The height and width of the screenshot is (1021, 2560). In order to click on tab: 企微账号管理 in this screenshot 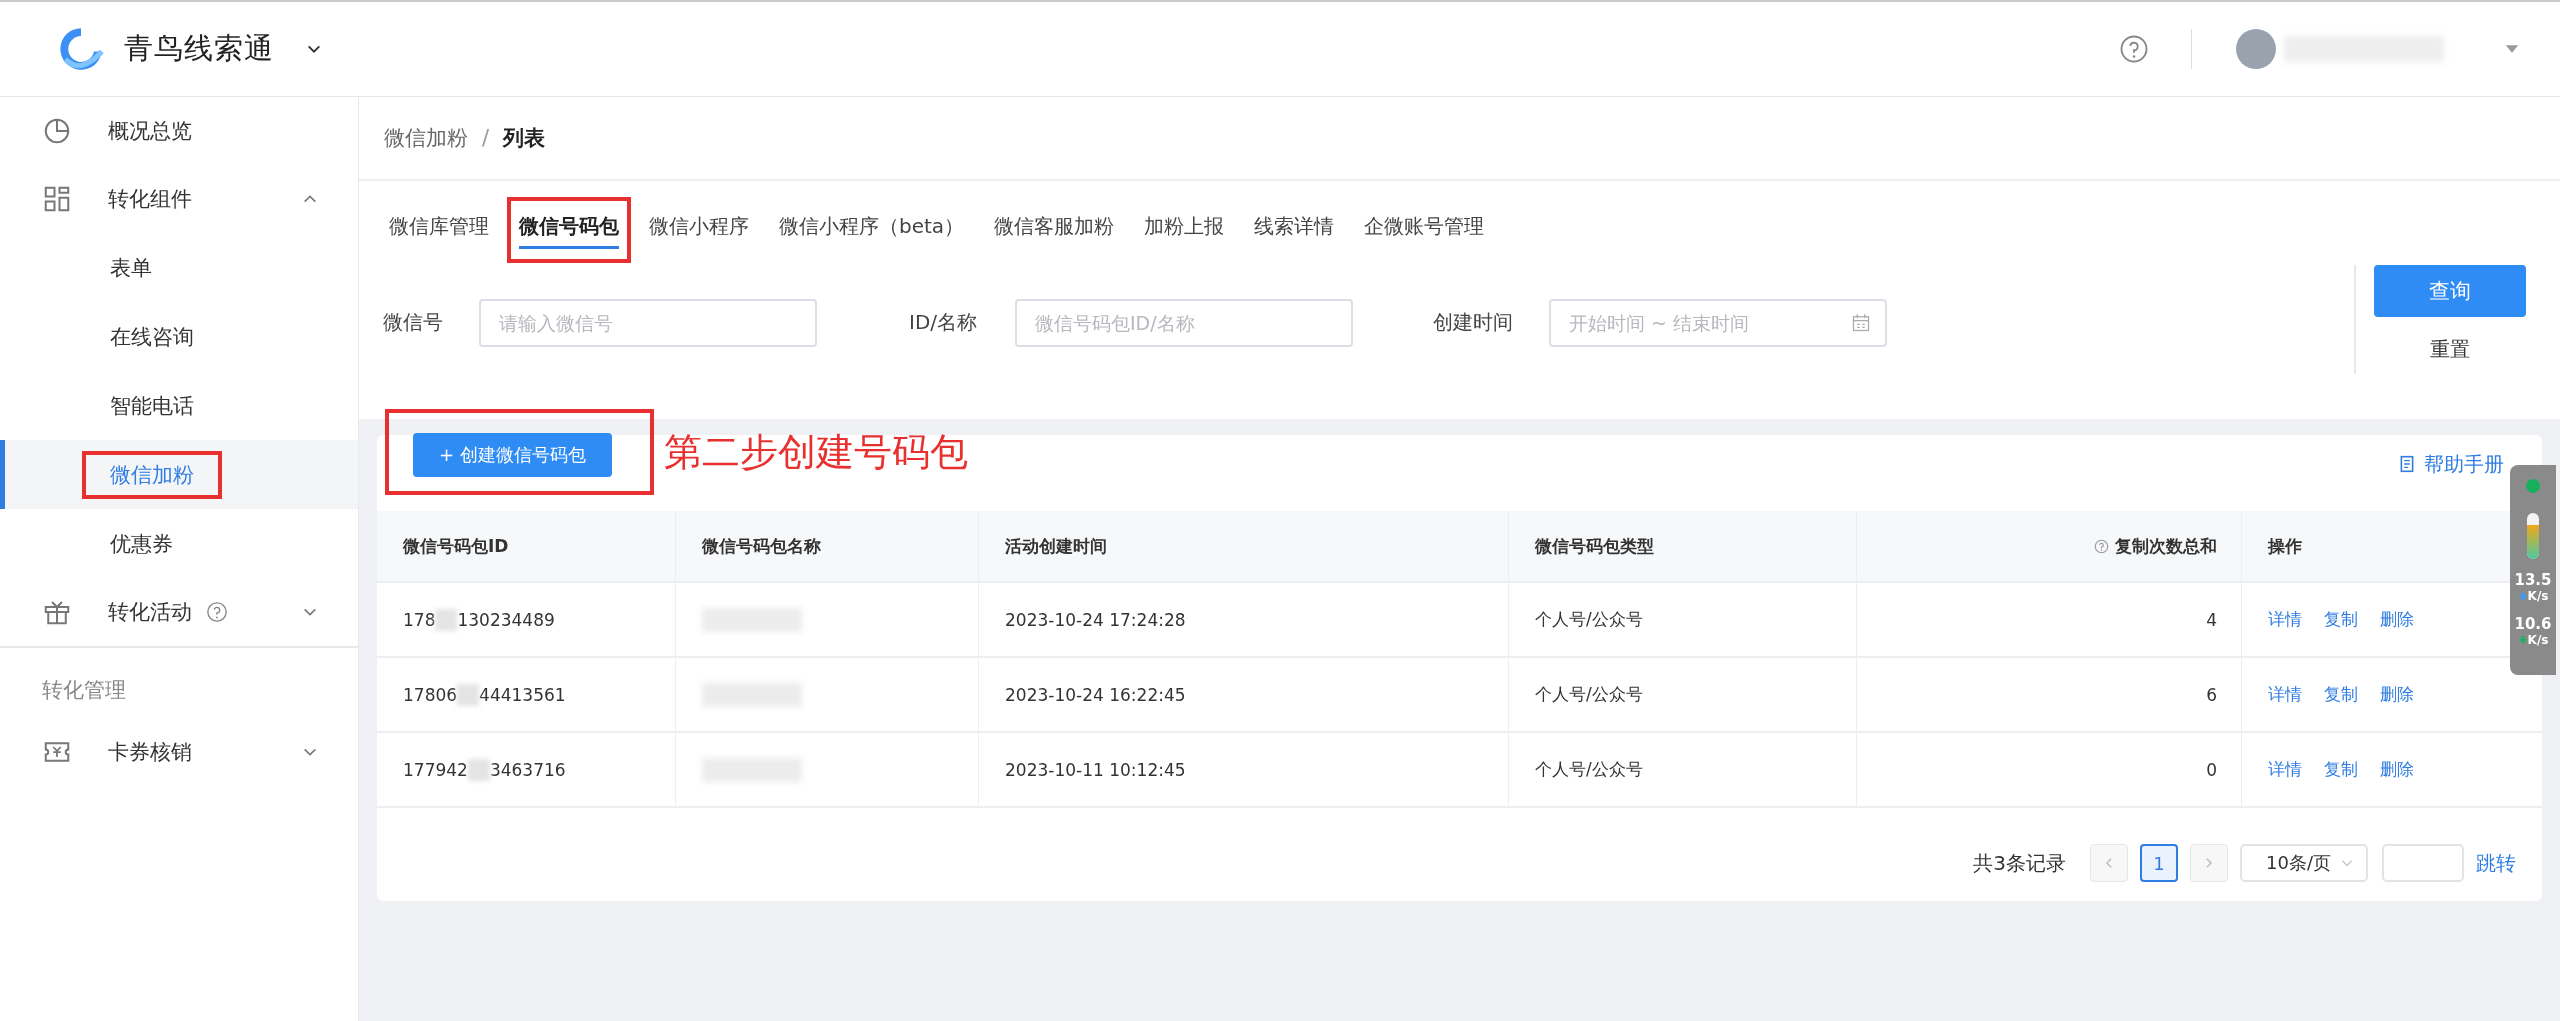, I will do `click(1424, 230)`.